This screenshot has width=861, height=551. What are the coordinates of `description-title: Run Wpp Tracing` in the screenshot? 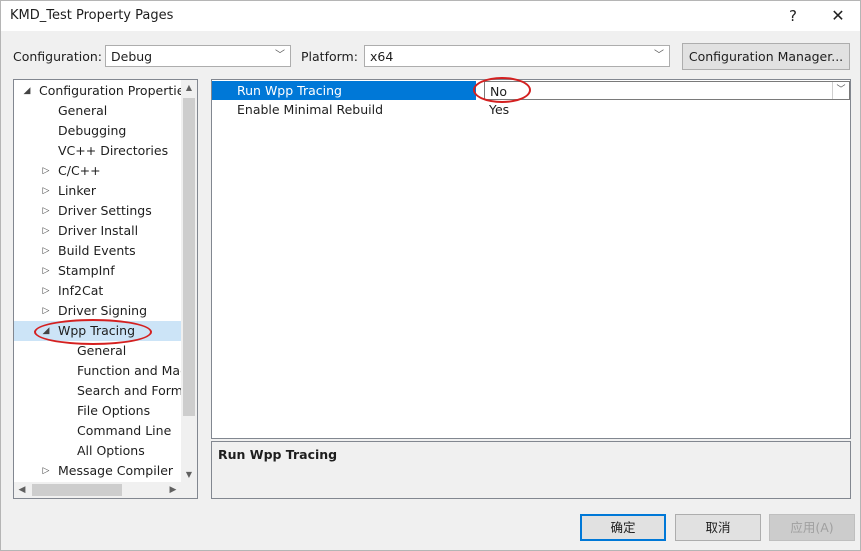 It's located at (278, 454).